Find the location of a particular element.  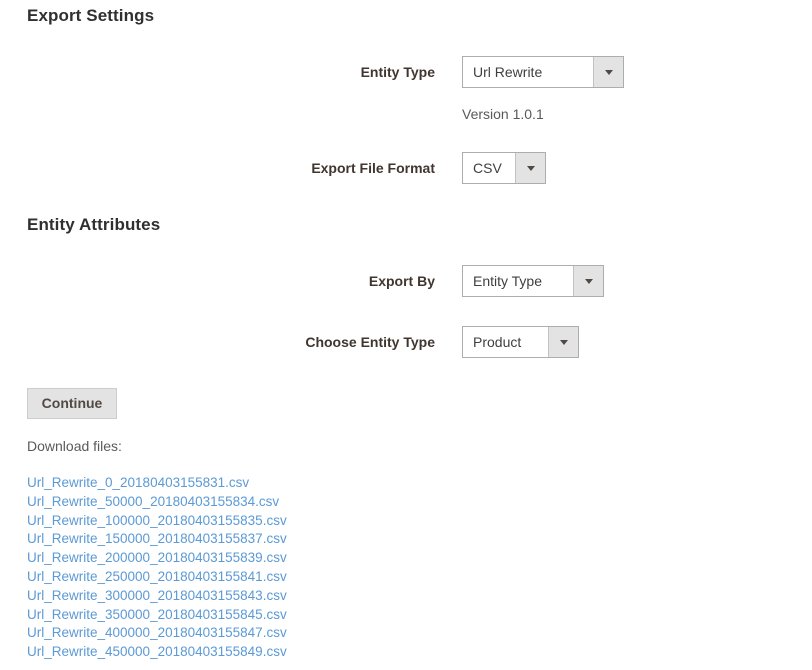

list-item: Url_Rewrite_300000_20180403155843.csv is located at coordinates (277, 596).